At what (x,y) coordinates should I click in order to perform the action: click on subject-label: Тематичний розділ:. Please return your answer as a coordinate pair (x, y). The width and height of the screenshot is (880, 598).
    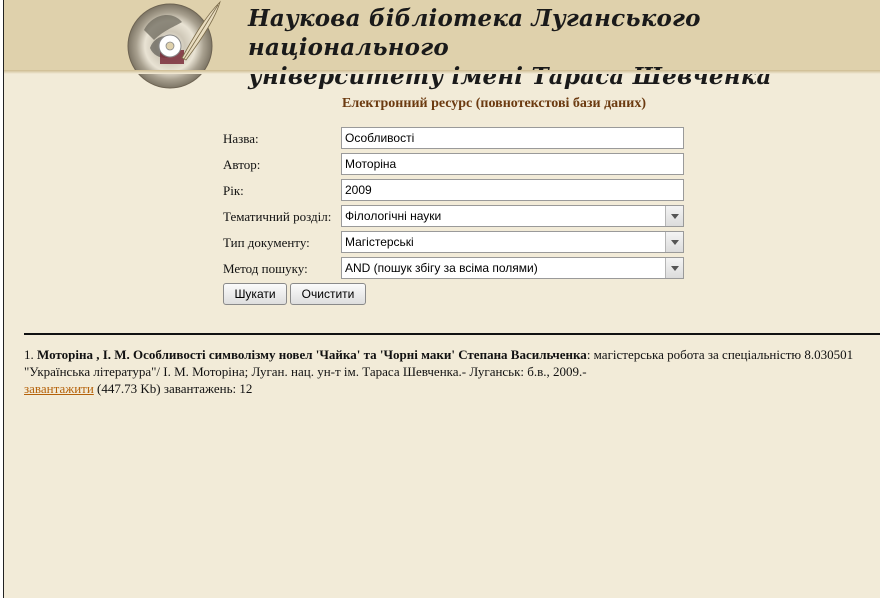
    Looking at the image, I should click on (277, 216).